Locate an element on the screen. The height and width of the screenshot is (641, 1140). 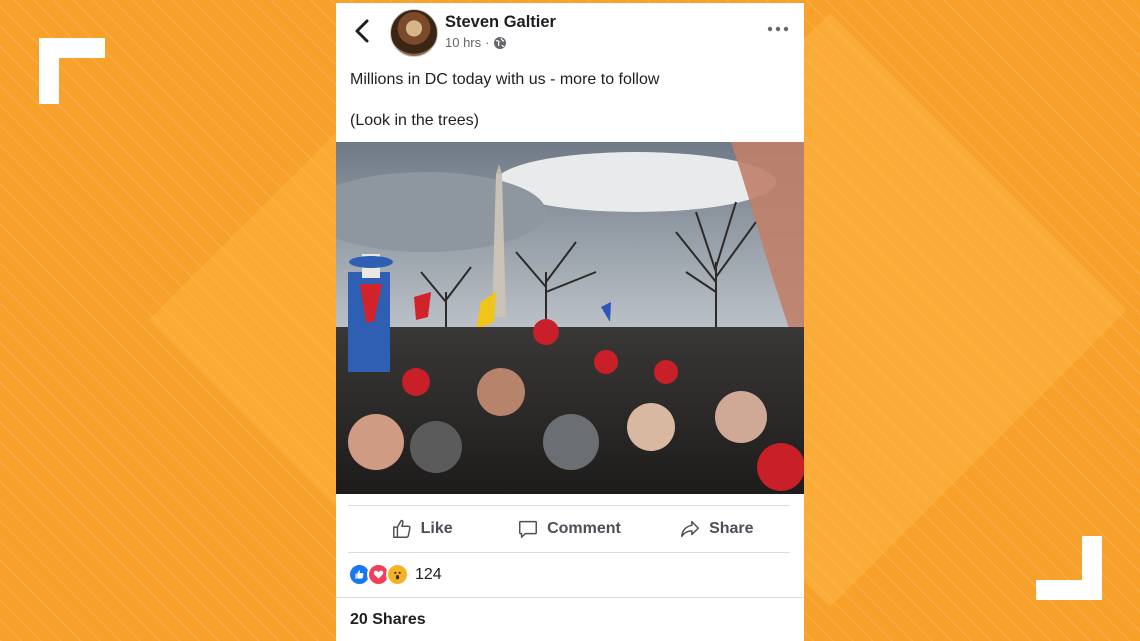
share-label: Share is located at coordinates (731, 528).